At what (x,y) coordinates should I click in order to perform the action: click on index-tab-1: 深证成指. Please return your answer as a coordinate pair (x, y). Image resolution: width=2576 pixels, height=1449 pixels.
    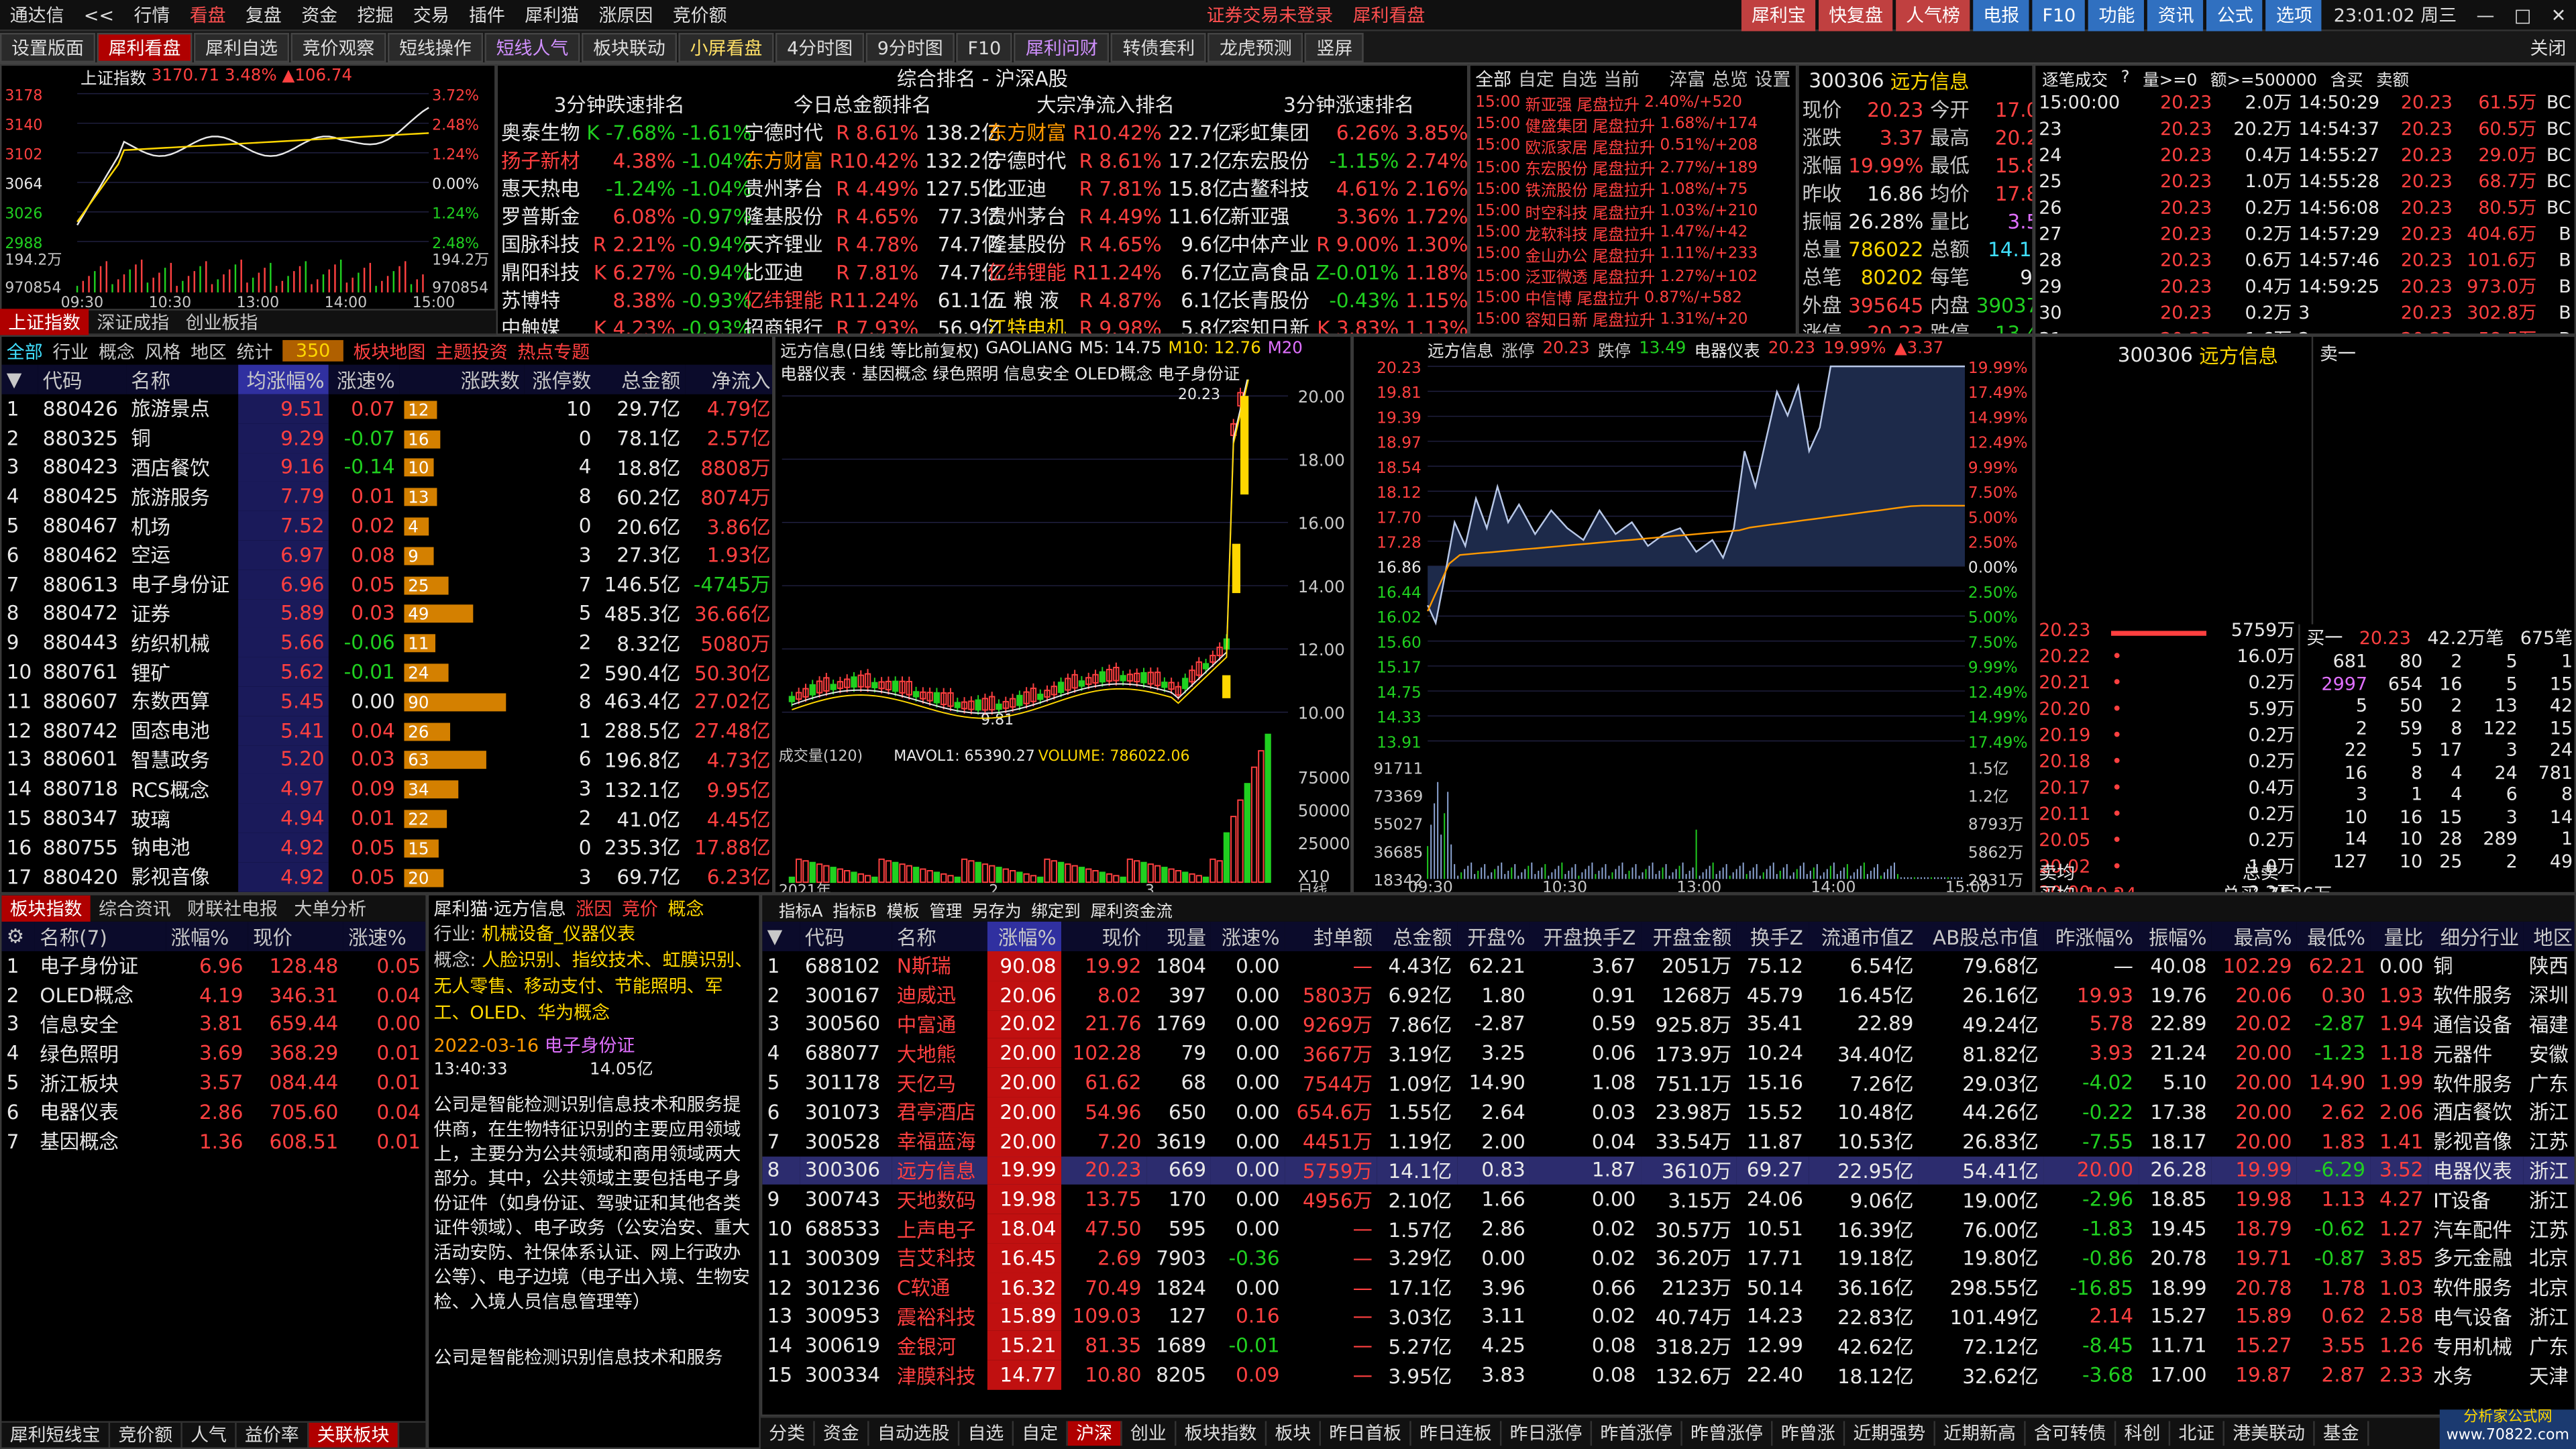
    Looking at the image, I should click on (133, 322).